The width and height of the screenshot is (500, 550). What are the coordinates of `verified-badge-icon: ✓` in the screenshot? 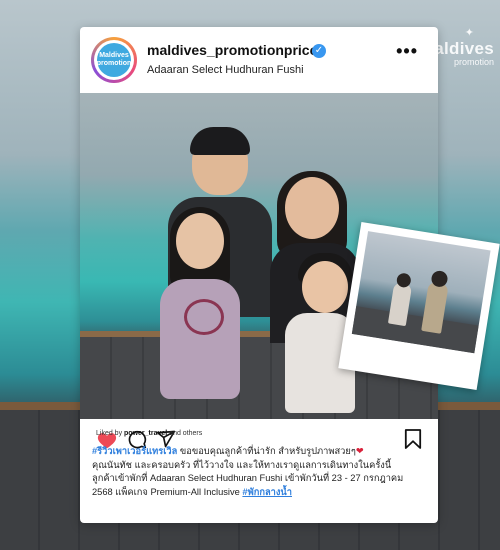 It's located at (319, 51).